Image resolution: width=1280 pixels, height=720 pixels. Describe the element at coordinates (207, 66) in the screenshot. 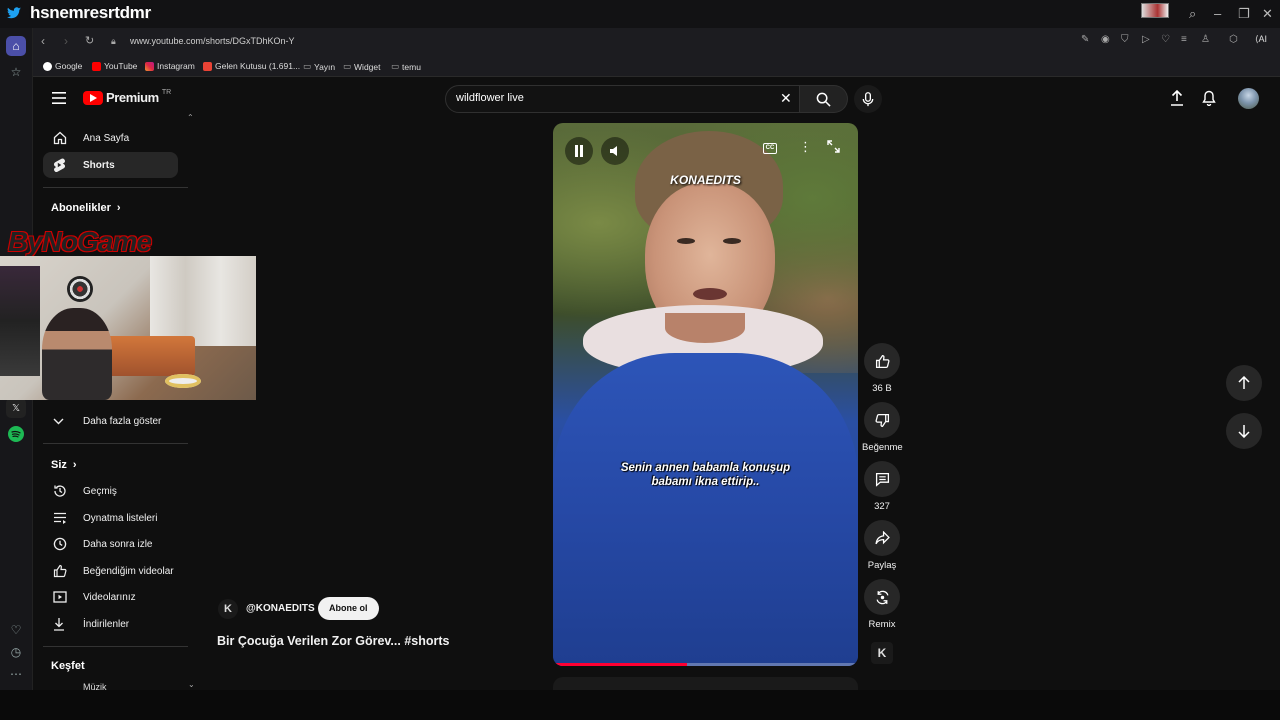

I see `gmail-icon` at that location.